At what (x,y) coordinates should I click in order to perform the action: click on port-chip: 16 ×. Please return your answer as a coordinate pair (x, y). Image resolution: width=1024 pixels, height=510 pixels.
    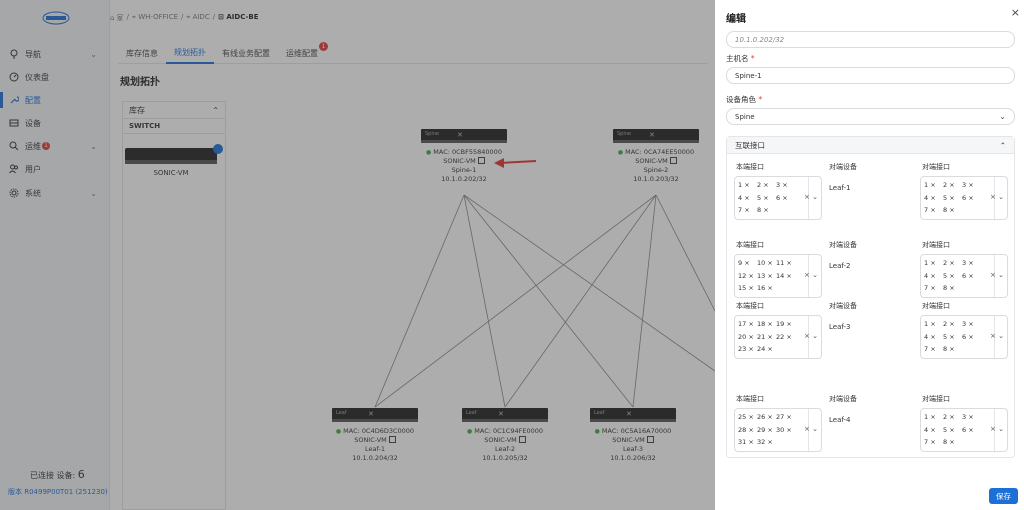
    Looking at the image, I should click on (766, 288).